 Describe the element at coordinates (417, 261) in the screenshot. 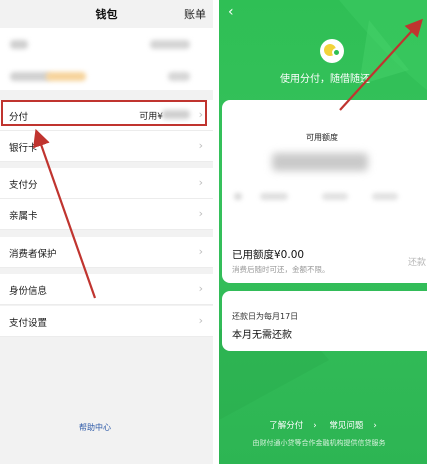

I see `repay-button: 还款` at that location.